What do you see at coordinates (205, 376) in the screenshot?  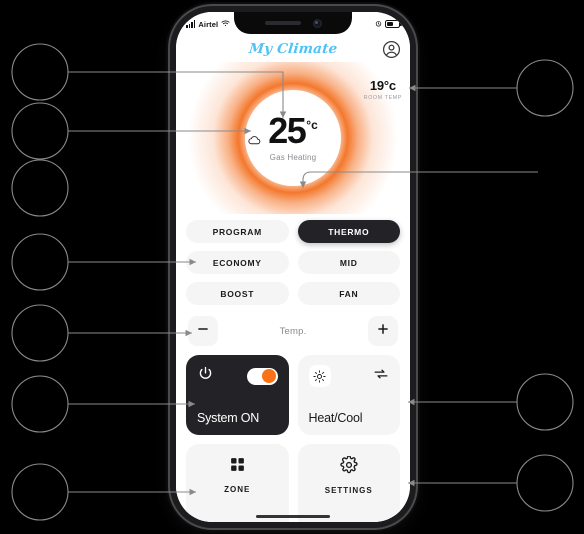 I see `power-icon` at bounding box center [205, 376].